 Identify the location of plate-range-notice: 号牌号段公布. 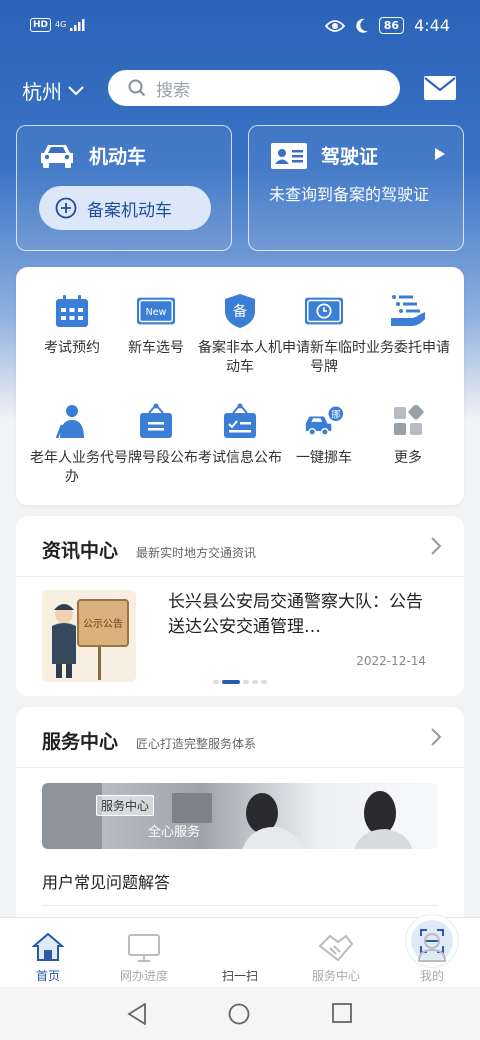
(156, 435).